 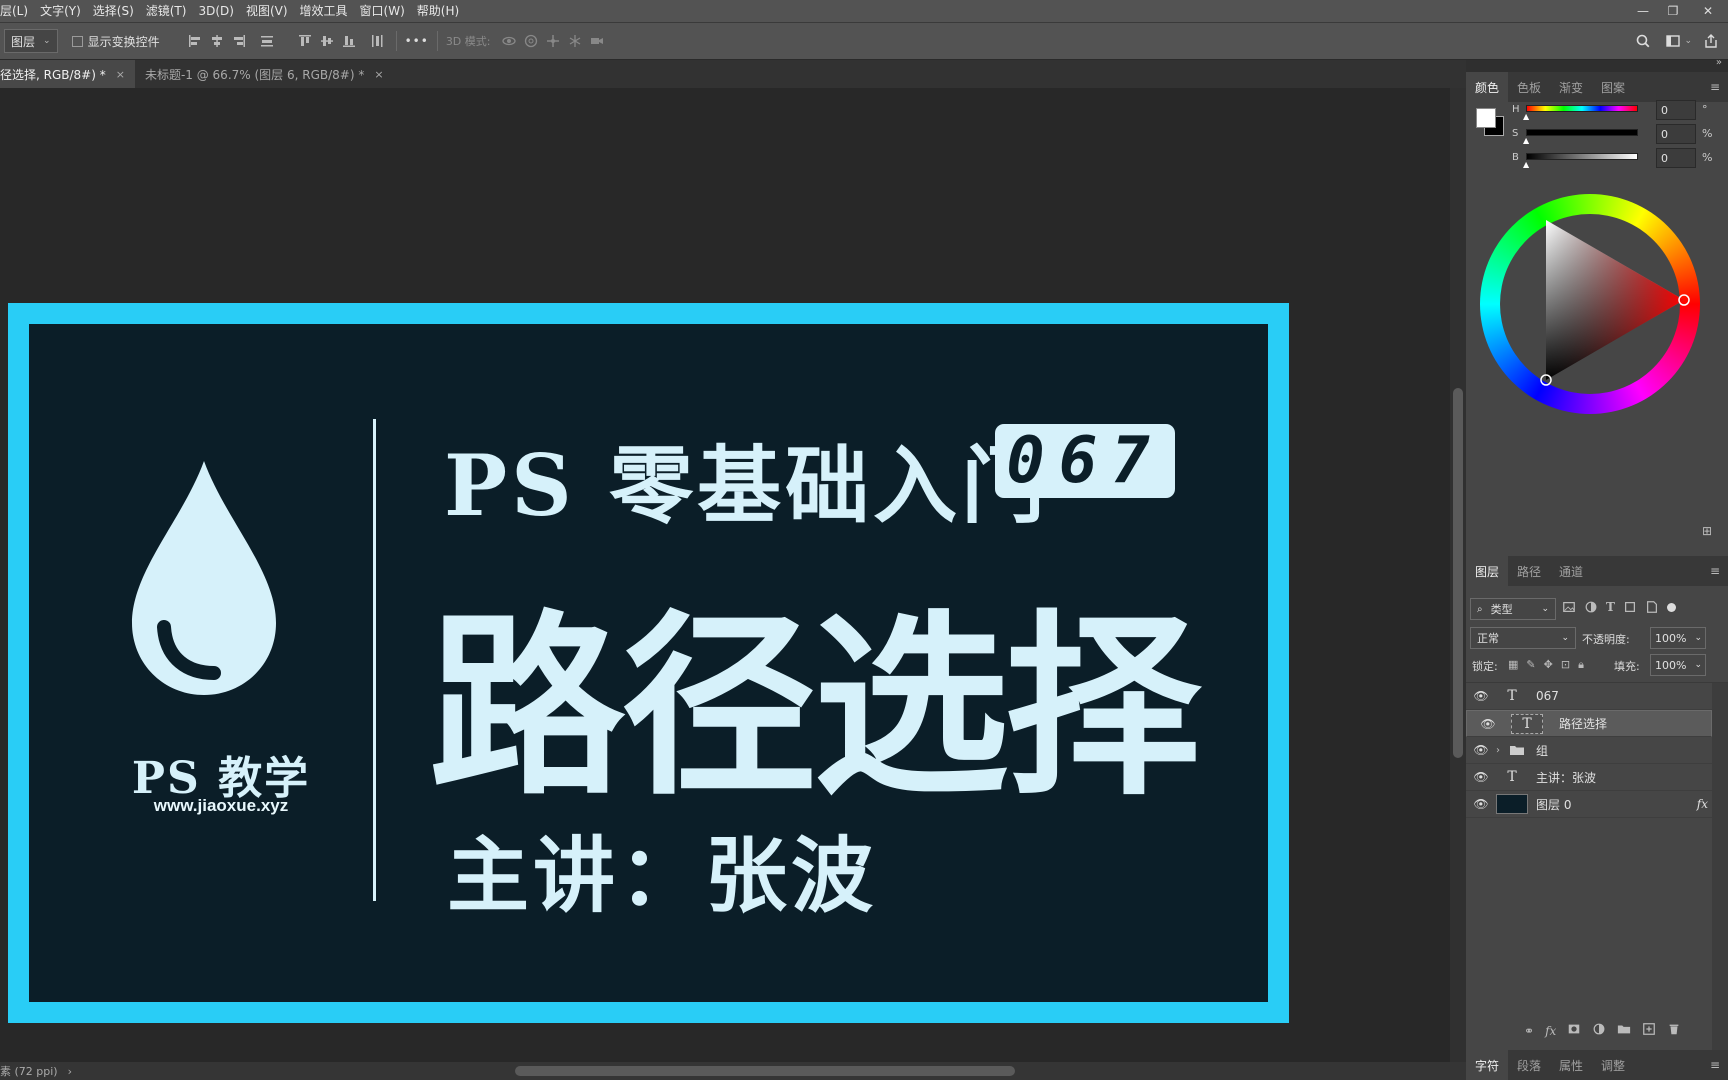 I want to click on filter-type-icon: T, so click(x=1610, y=607).